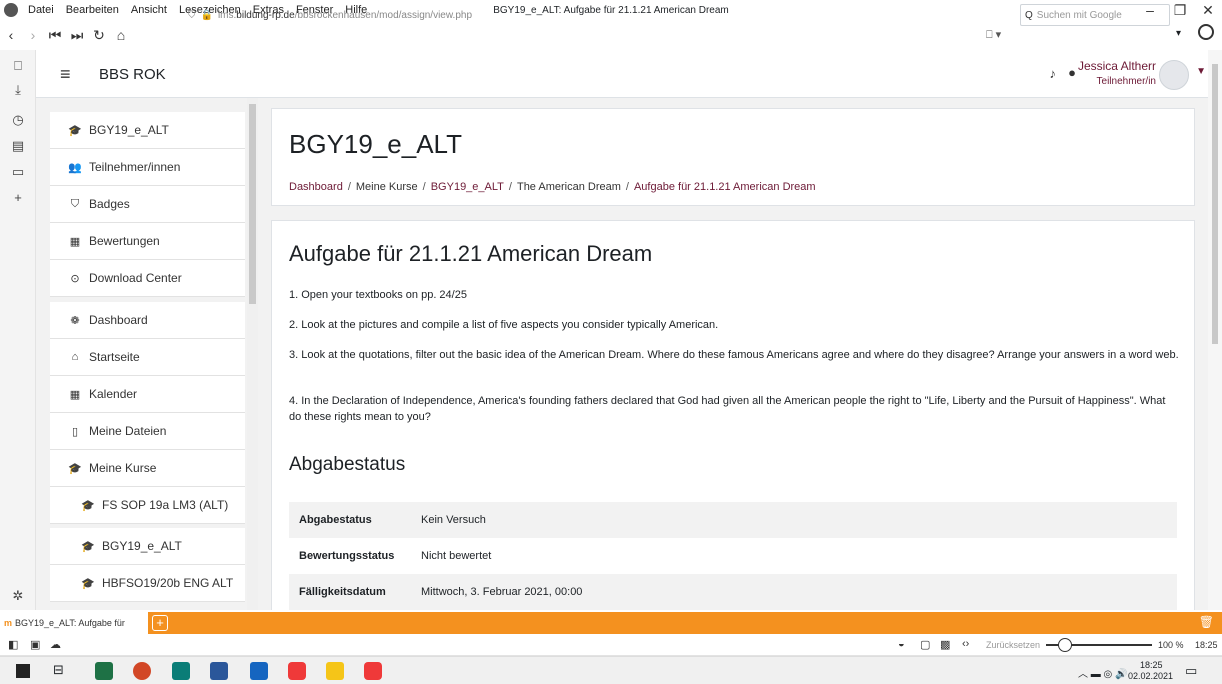 This screenshot has height=684, width=1222. I want to click on drawer-item-dashboard: ❁ Dashboard, so click(147, 320).